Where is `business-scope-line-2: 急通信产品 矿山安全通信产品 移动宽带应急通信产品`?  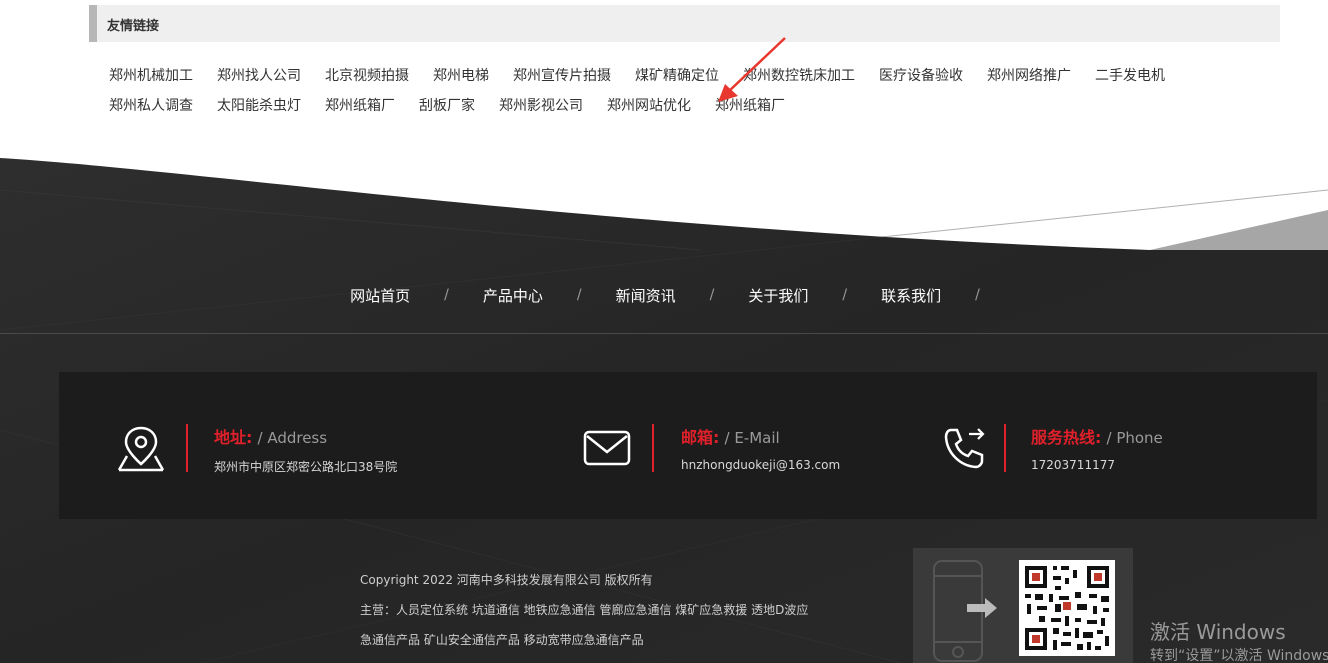
business-scope-line-2: 急通信产品 矿山安全通信产品 移动宽带应急通信产品 is located at coordinates (502, 640).